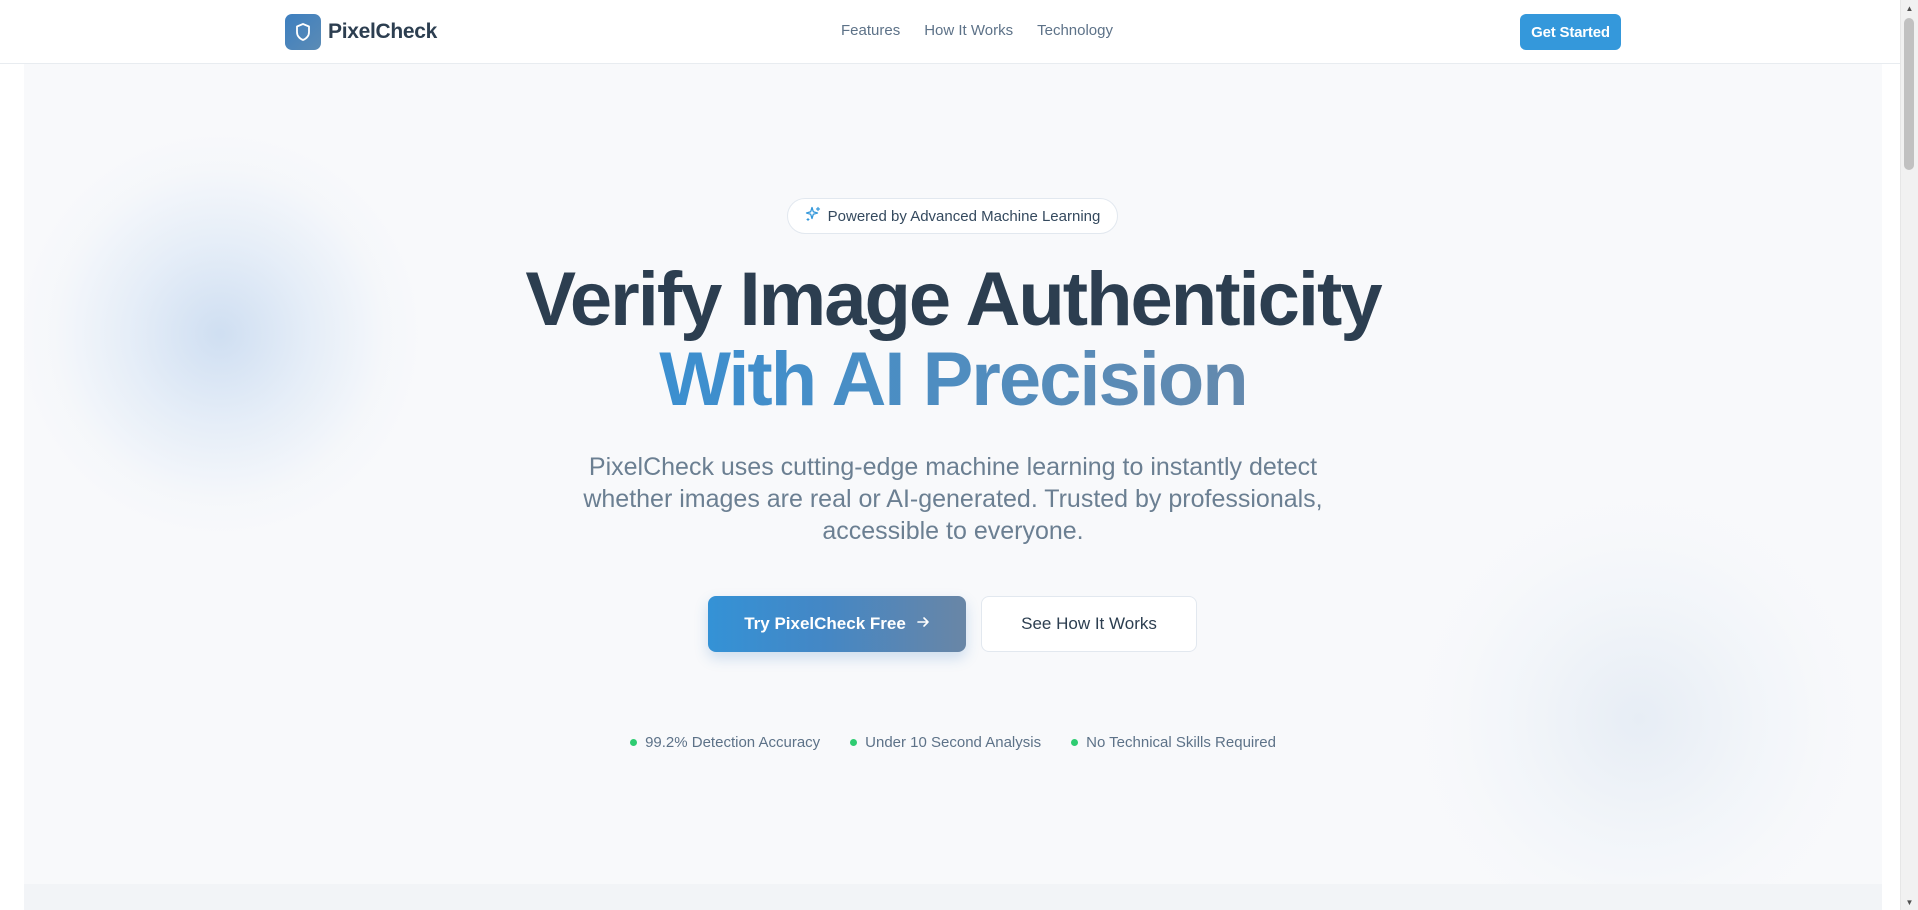 This screenshot has height=910, width=1918. What do you see at coordinates (303, 32) in the screenshot?
I see `shield-icon` at bounding box center [303, 32].